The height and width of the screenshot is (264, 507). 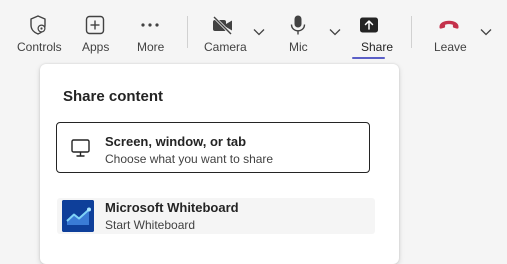 I want to click on option-subtitle: Start Whiteboard, so click(x=150, y=225).